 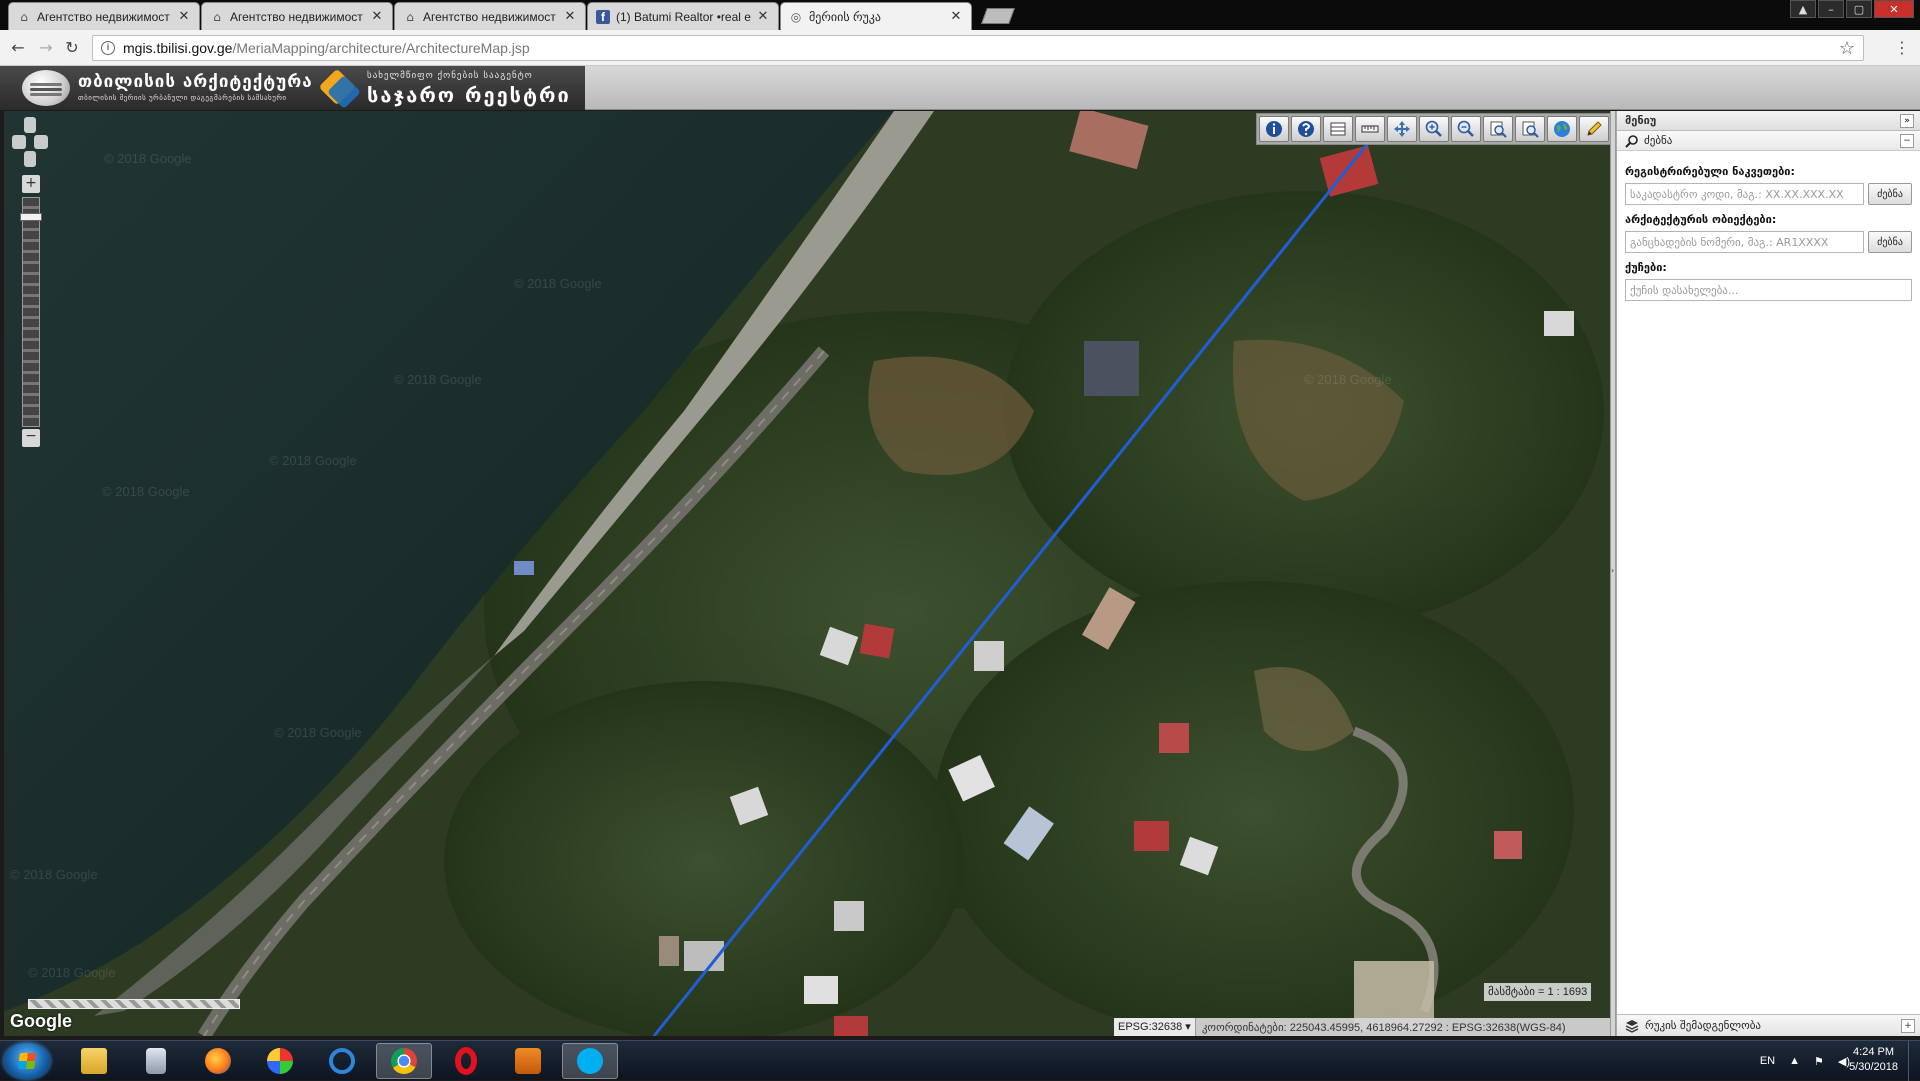 I want to click on pan-left-icon, so click(x=19, y=142).